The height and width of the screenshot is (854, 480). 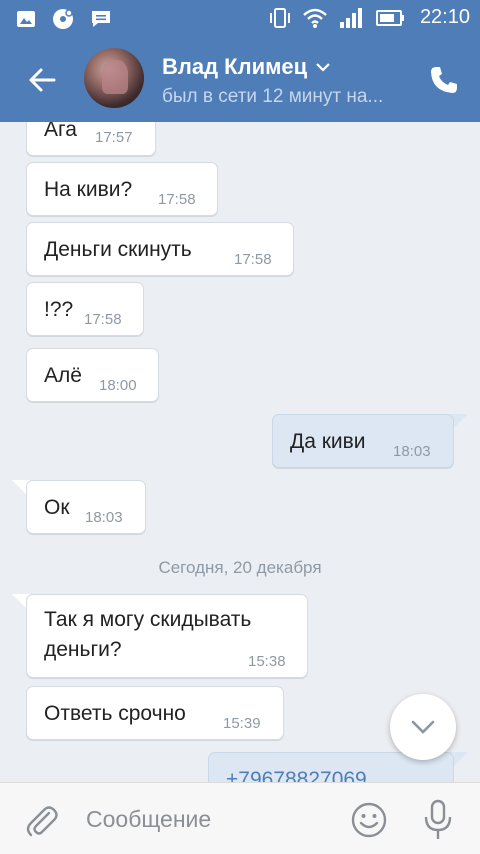 I want to click on image-icon, so click(x=26, y=19).